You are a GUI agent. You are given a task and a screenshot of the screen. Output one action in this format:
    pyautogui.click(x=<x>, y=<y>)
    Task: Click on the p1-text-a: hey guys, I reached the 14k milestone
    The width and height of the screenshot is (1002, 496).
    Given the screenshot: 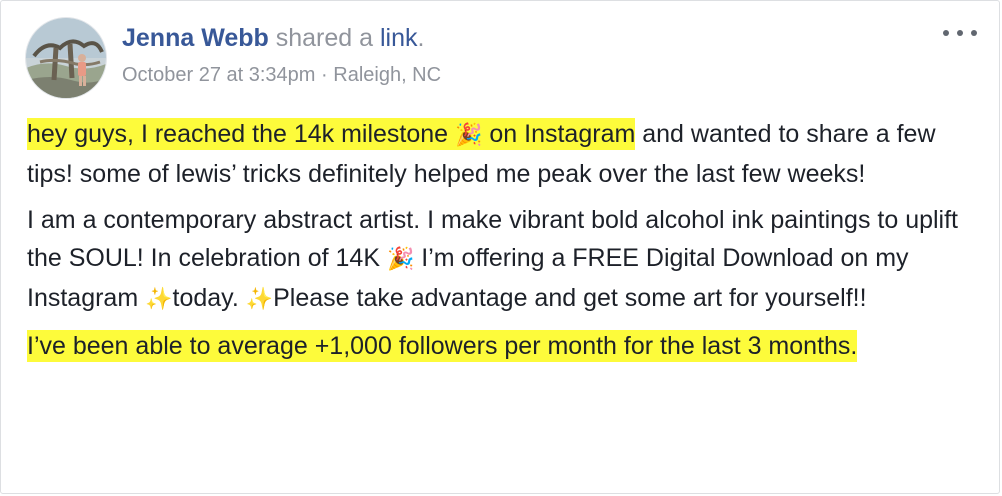 What is the action you would take?
    pyautogui.click(x=241, y=134)
    